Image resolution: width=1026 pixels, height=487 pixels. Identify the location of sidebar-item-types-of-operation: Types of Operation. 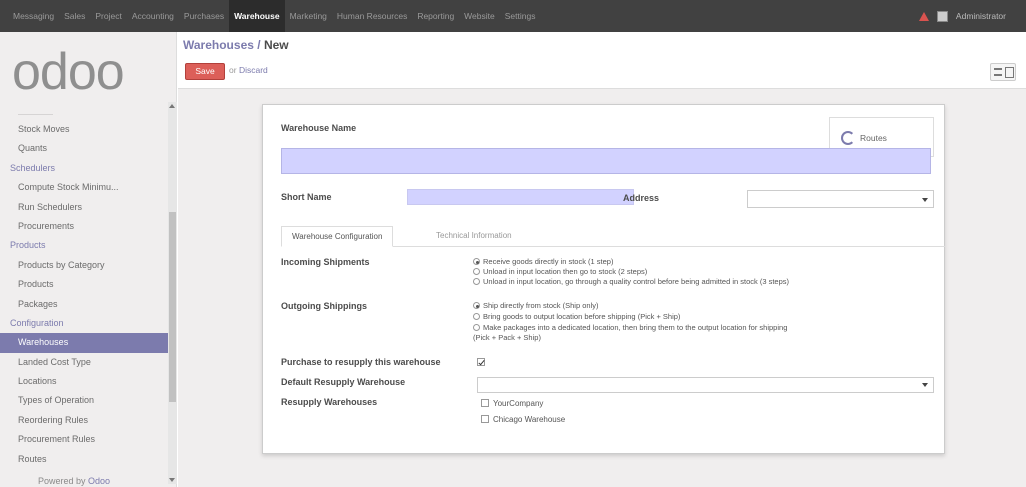
(84, 400).